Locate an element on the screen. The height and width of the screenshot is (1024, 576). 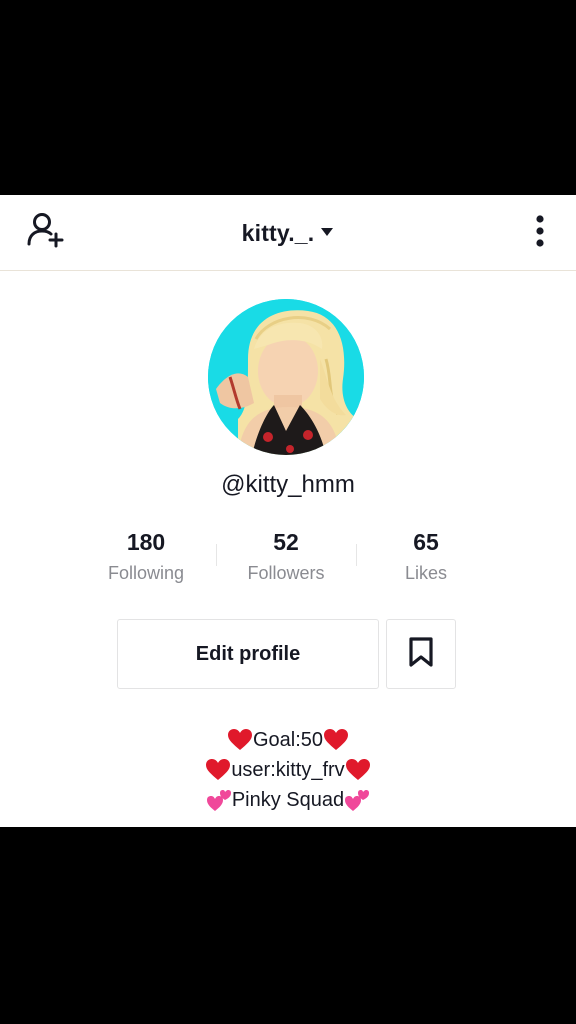
more-button is located at coordinates (540, 233).